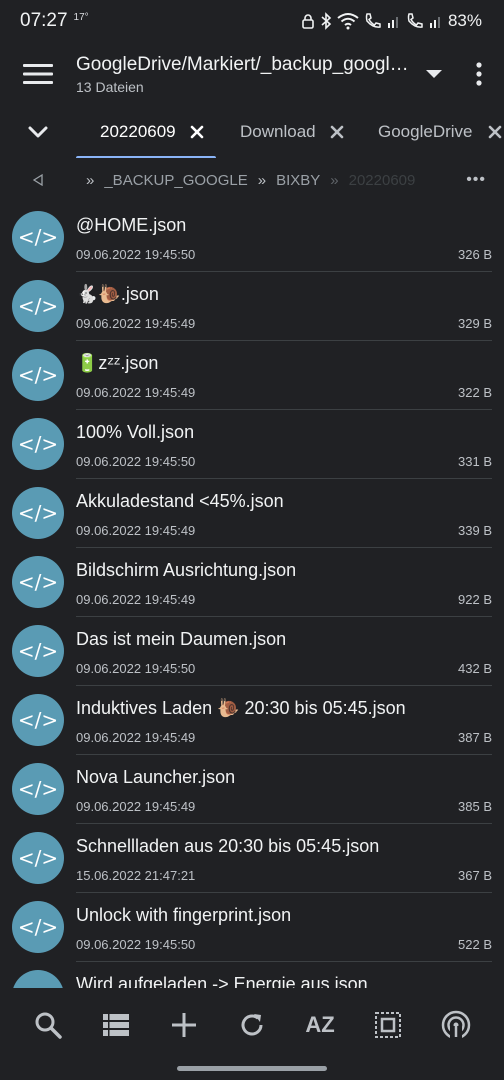 The image size is (504, 1080). Describe the element at coordinates (138, 131) in the screenshot. I see `tab-label: 20220609` at that location.